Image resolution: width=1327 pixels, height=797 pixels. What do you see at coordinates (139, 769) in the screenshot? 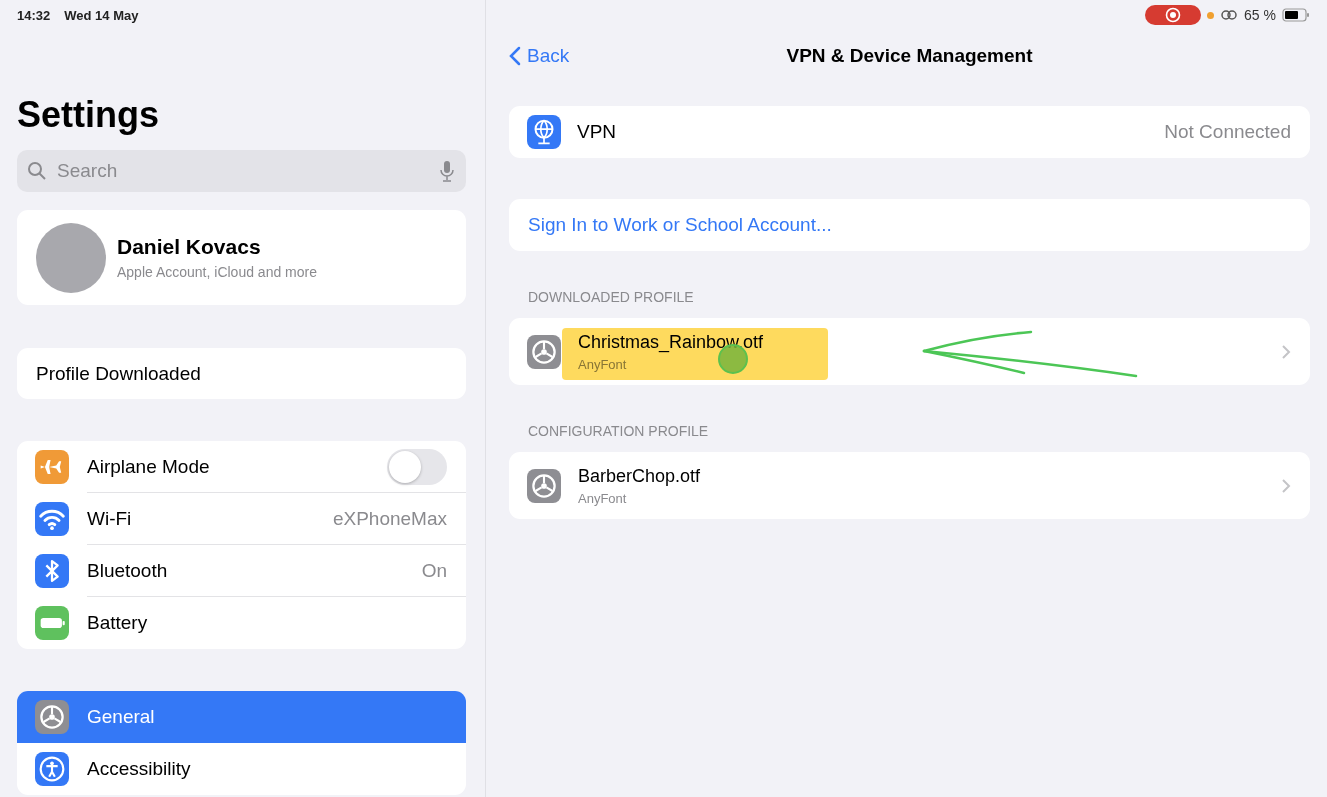
I see `item-label: Accessibility` at bounding box center [139, 769].